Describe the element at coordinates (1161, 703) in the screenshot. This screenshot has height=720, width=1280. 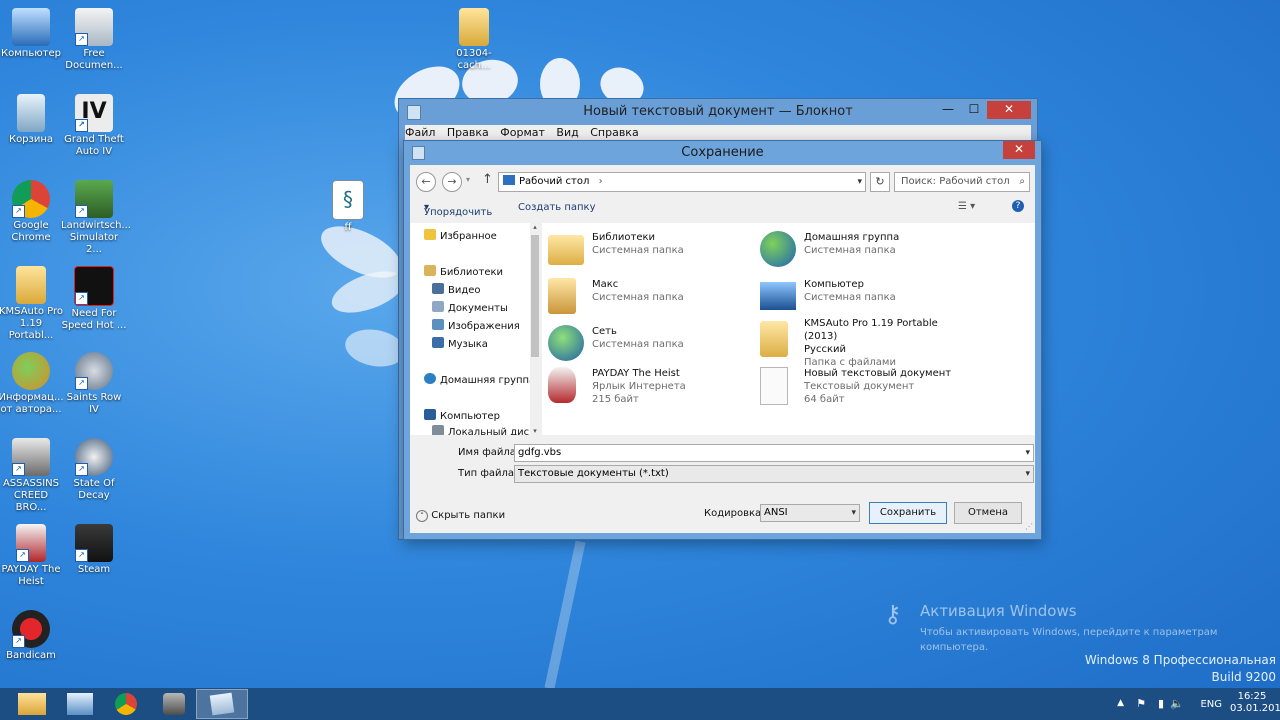
I see `network-icon: ▮` at that location.